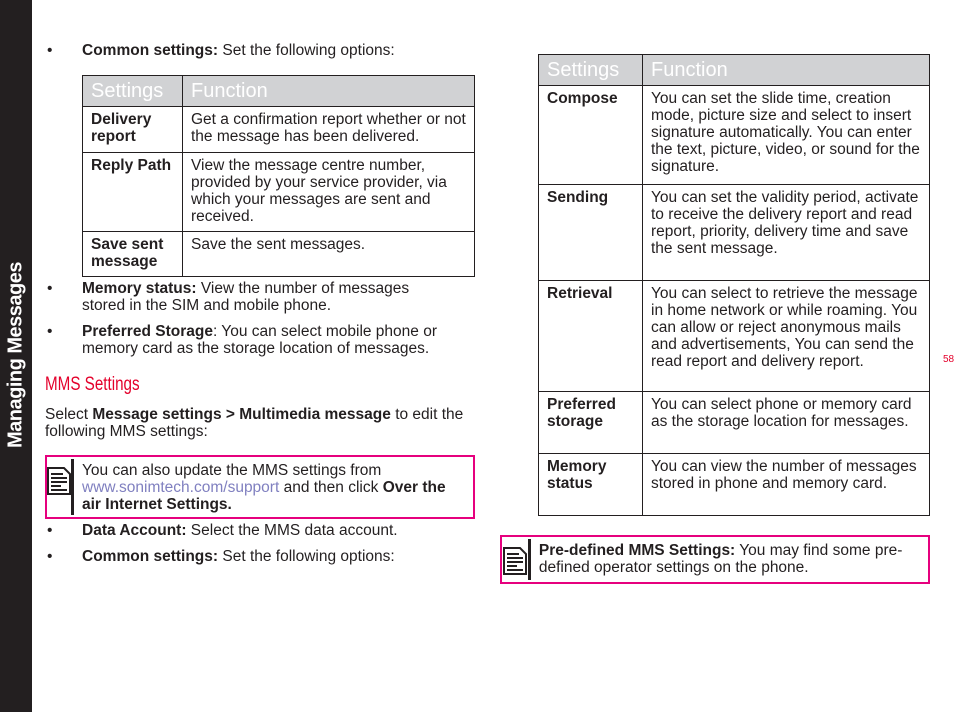 The height and width of the screenshot is (712, 954). I want to click on section-heading: MMS Settings, so click(92, 384).